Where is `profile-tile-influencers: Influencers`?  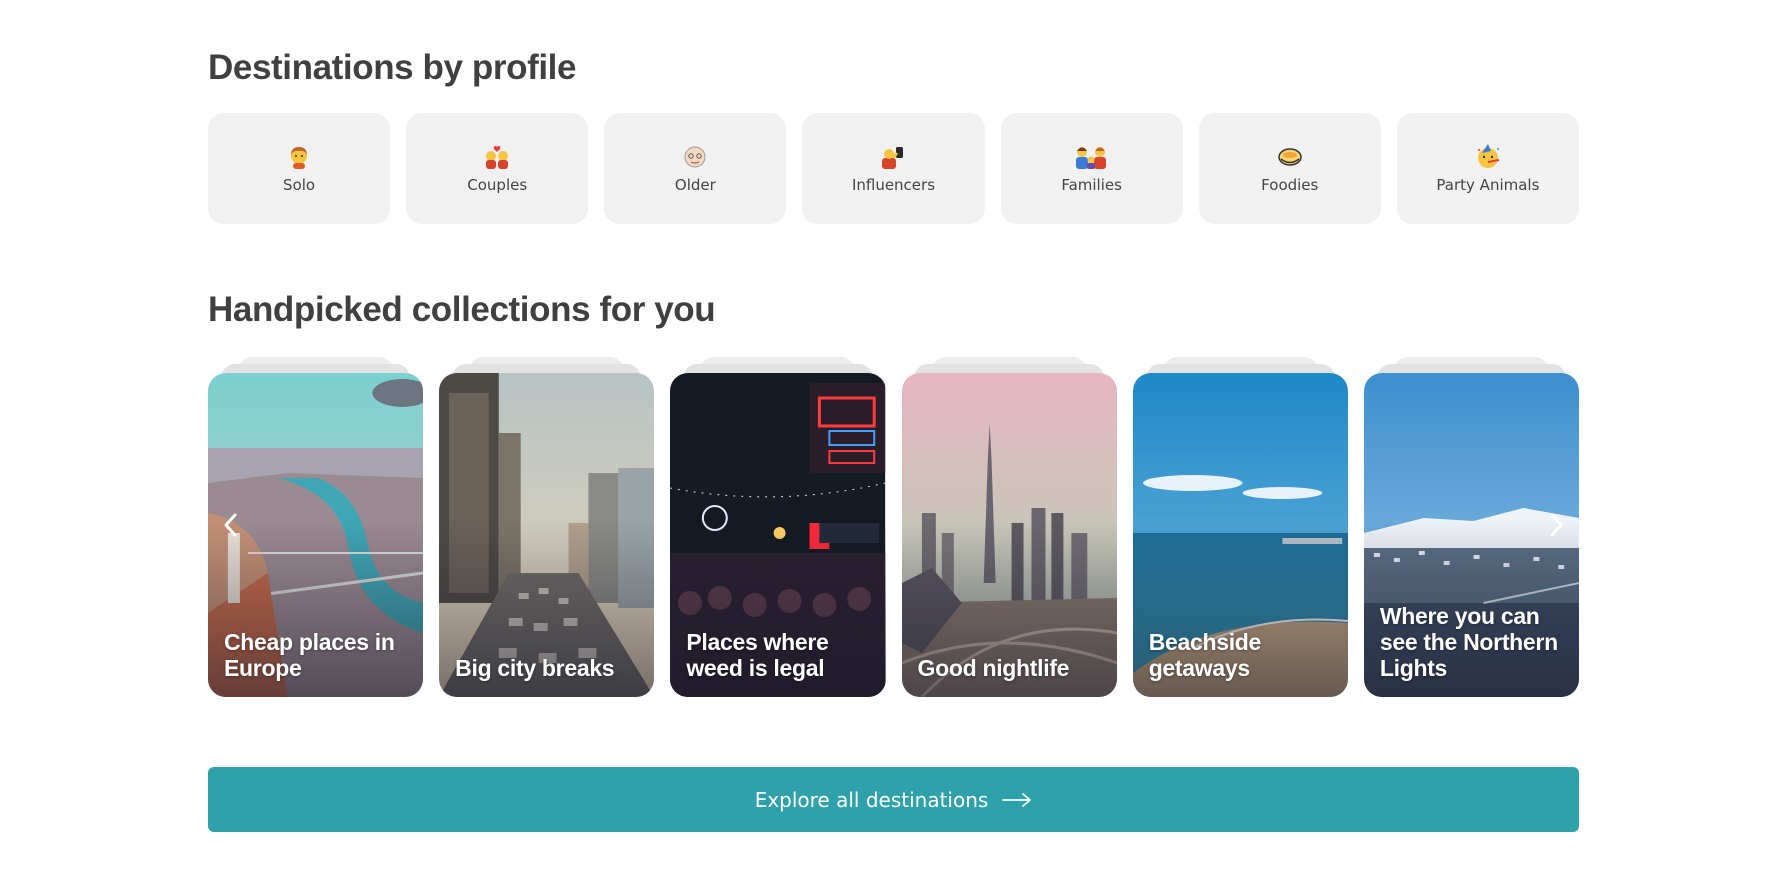 profile-tile-influencers: Influencers is located at coordinates (893, 168).